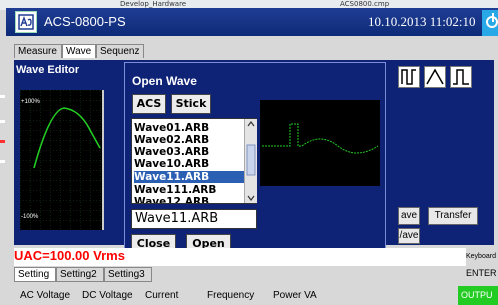 Image resolution: width=498 pixels, height=305 pixels. Describe the element at coordinates (295, 295) in the screenshot. I see `power-va-button: Power VA` at that location.